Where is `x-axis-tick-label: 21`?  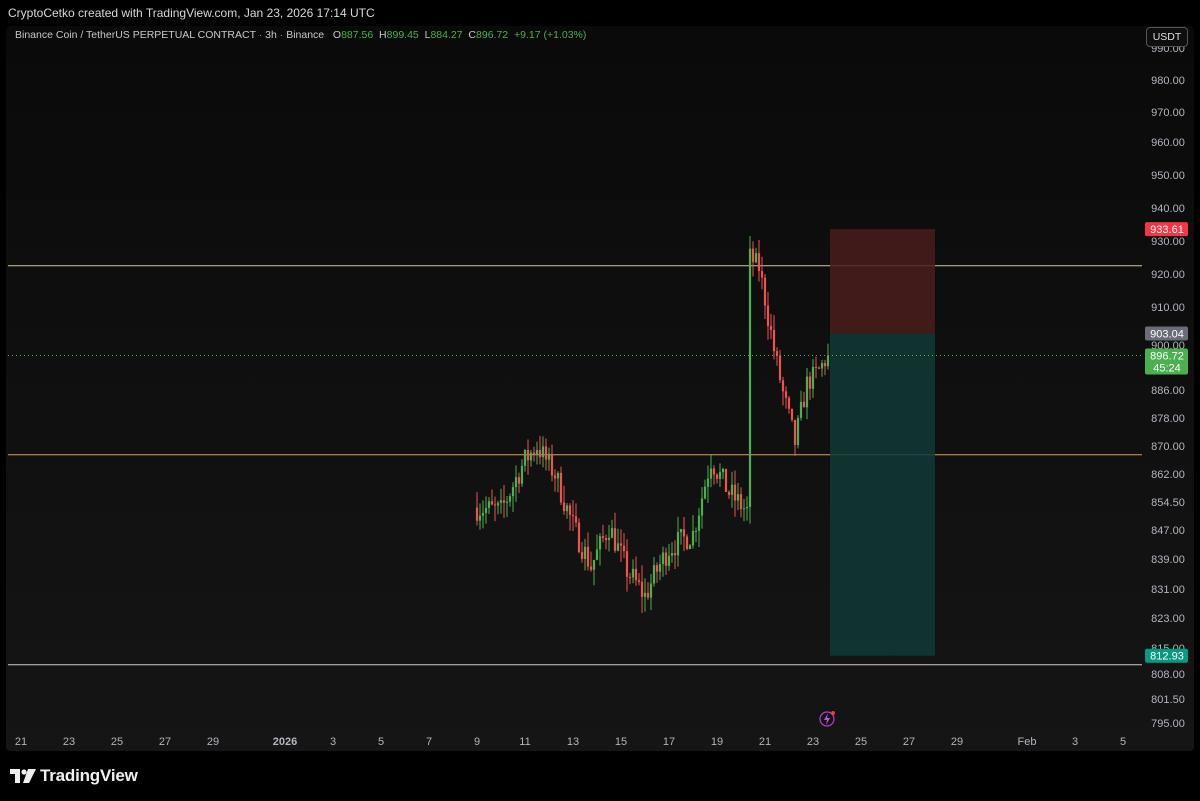 x-axis-tick-label: 21 is located at coordinates (765, 742).